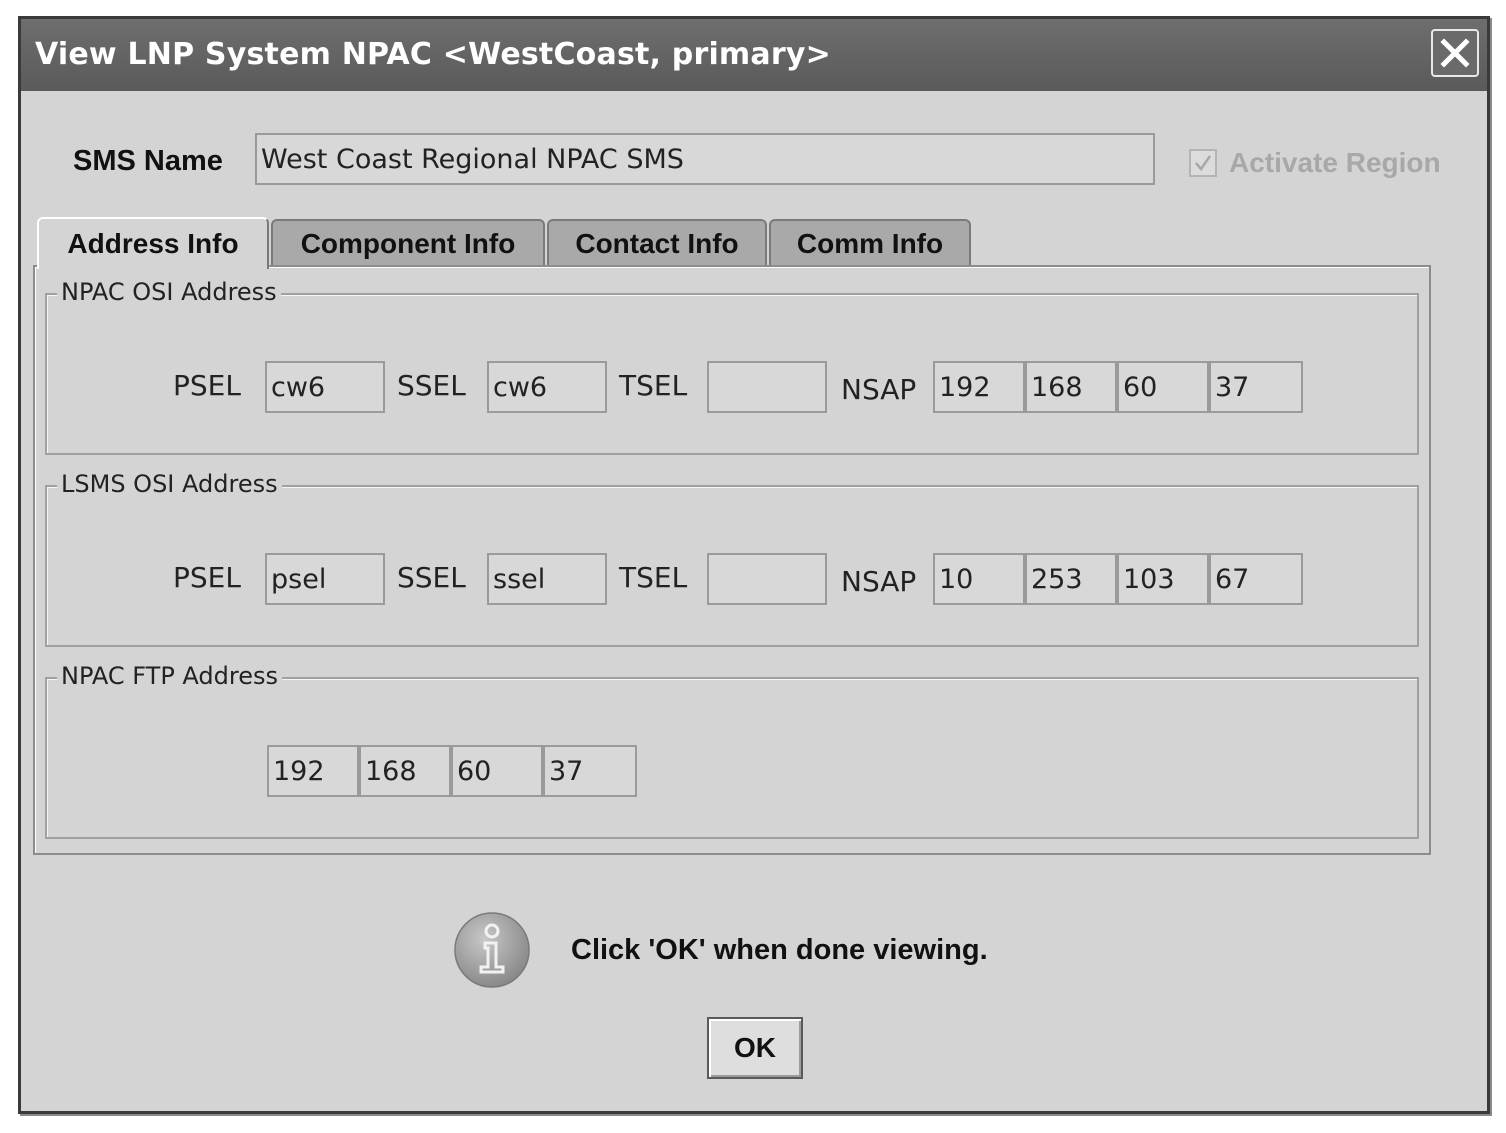  I want to click on npac-nsap-label: NSAP, so click(879, 389).